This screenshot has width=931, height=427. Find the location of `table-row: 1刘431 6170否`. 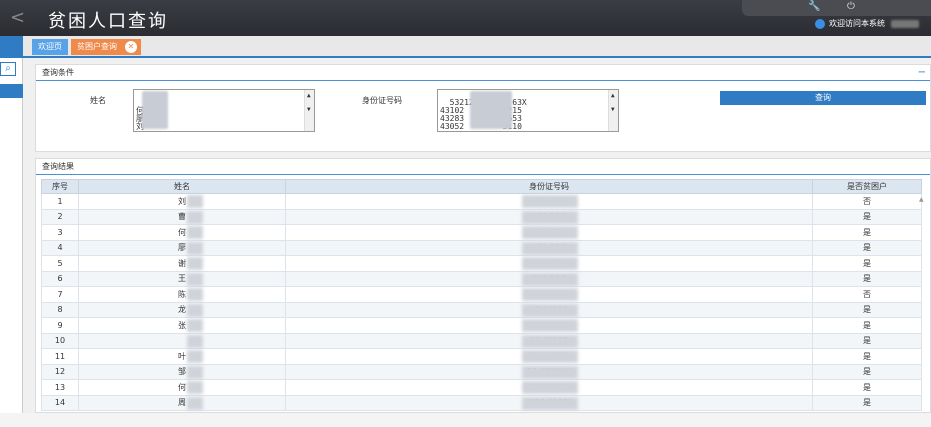

table-row: 1刘431 6170否 is located at coordinates (481, 201).